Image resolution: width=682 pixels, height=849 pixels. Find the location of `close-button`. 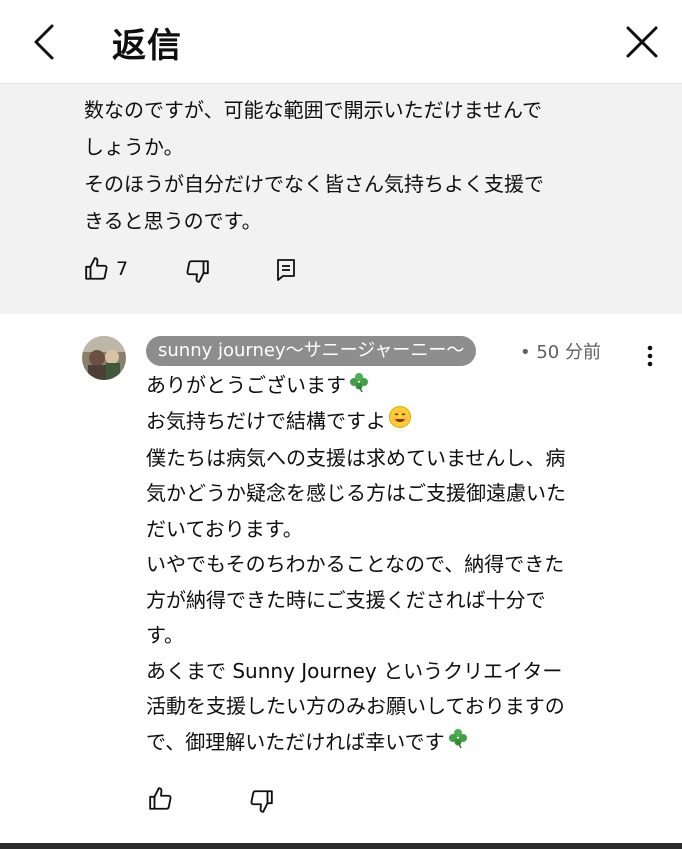

close-button is located at coordinates (642, 42).